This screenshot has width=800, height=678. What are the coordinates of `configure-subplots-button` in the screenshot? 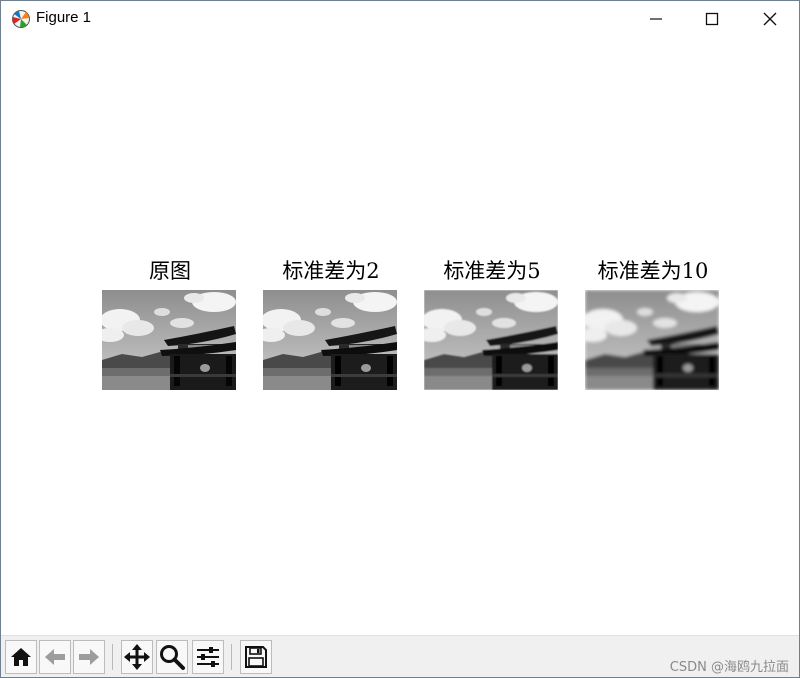 It's located at (208, 657).